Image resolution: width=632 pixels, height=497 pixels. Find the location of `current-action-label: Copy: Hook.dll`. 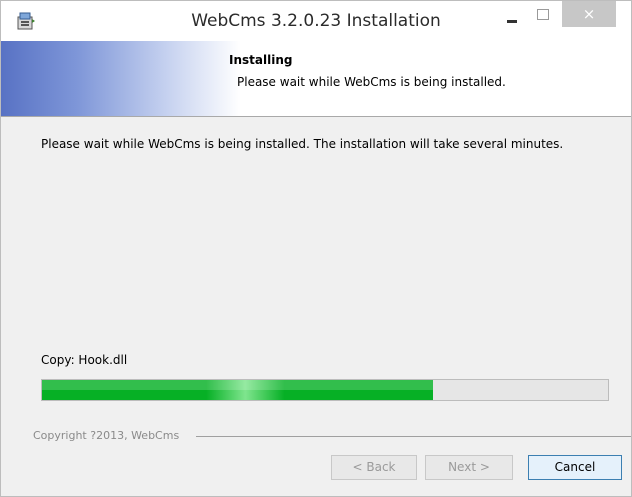

current-action-label: Copy: Hook.dll is located at coordinates (84, 360).